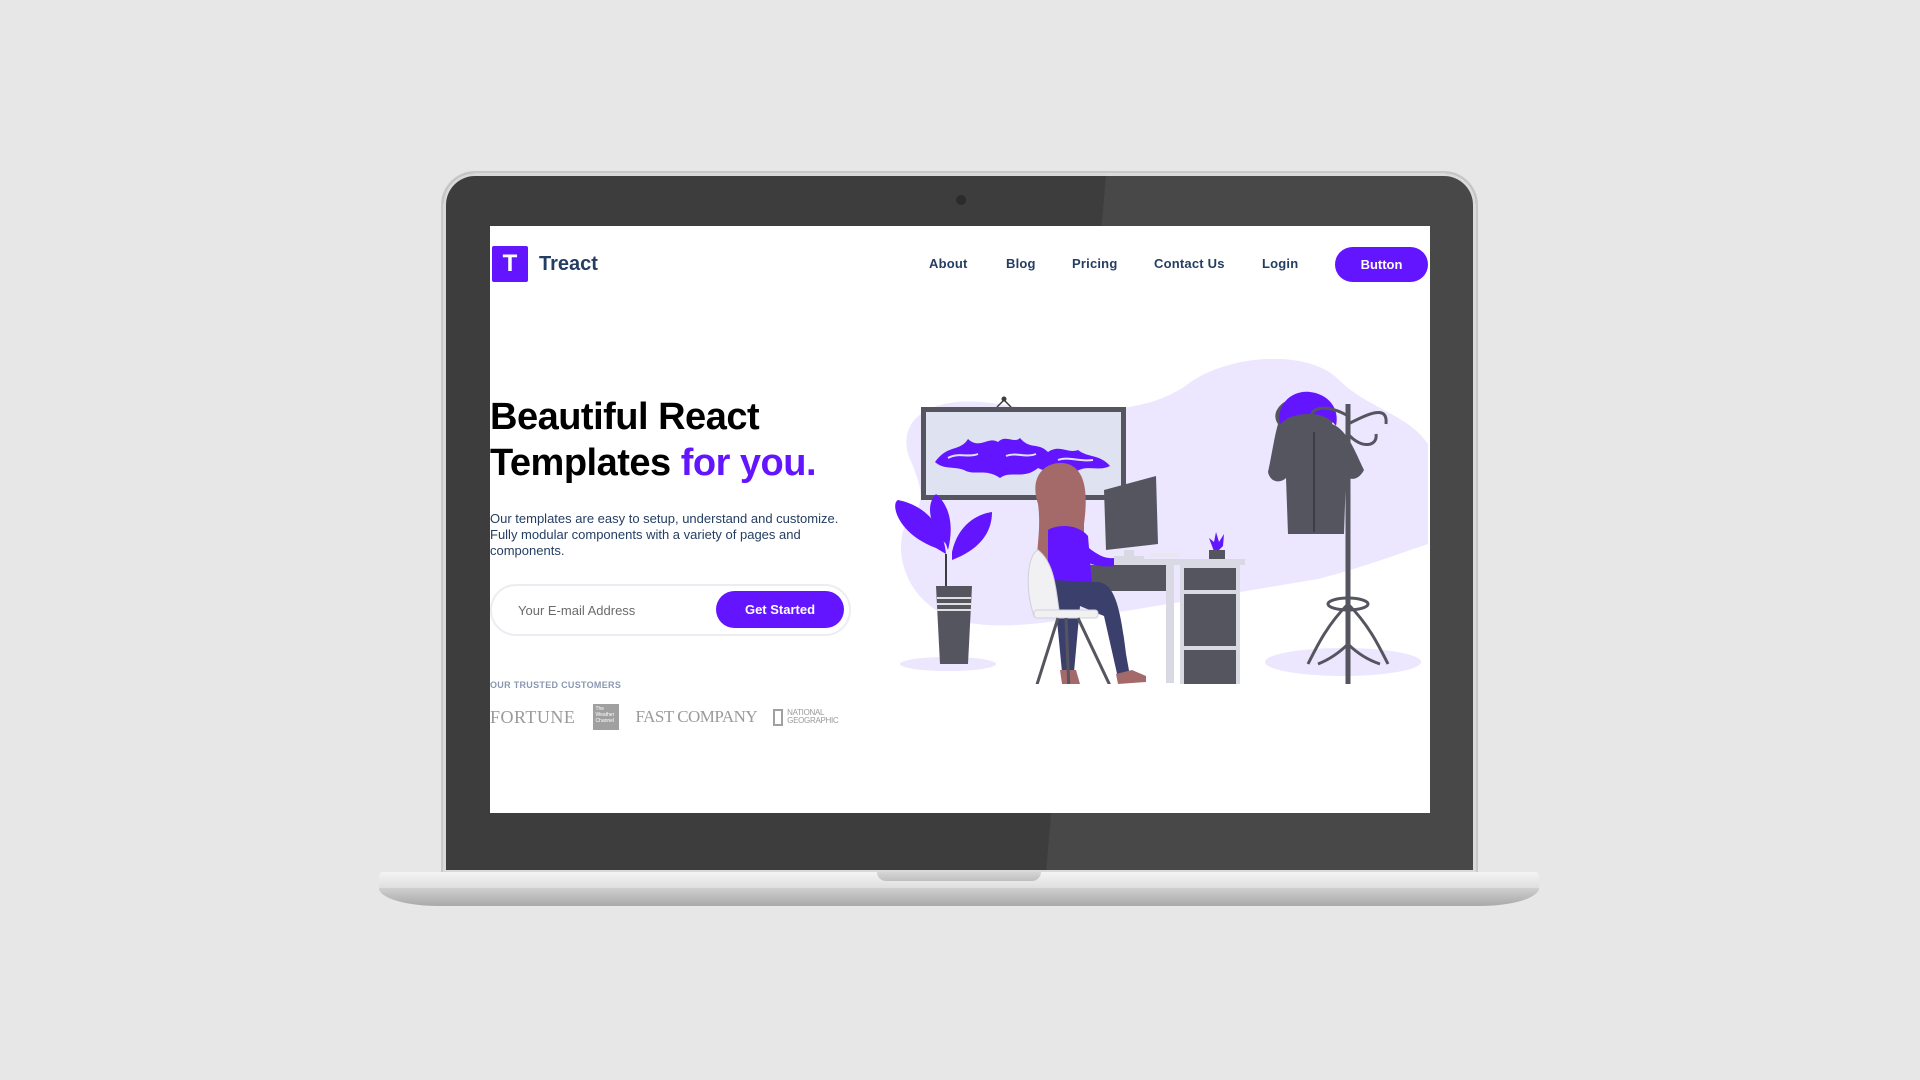  I want to click on desk-leg, so click(1170, 624).